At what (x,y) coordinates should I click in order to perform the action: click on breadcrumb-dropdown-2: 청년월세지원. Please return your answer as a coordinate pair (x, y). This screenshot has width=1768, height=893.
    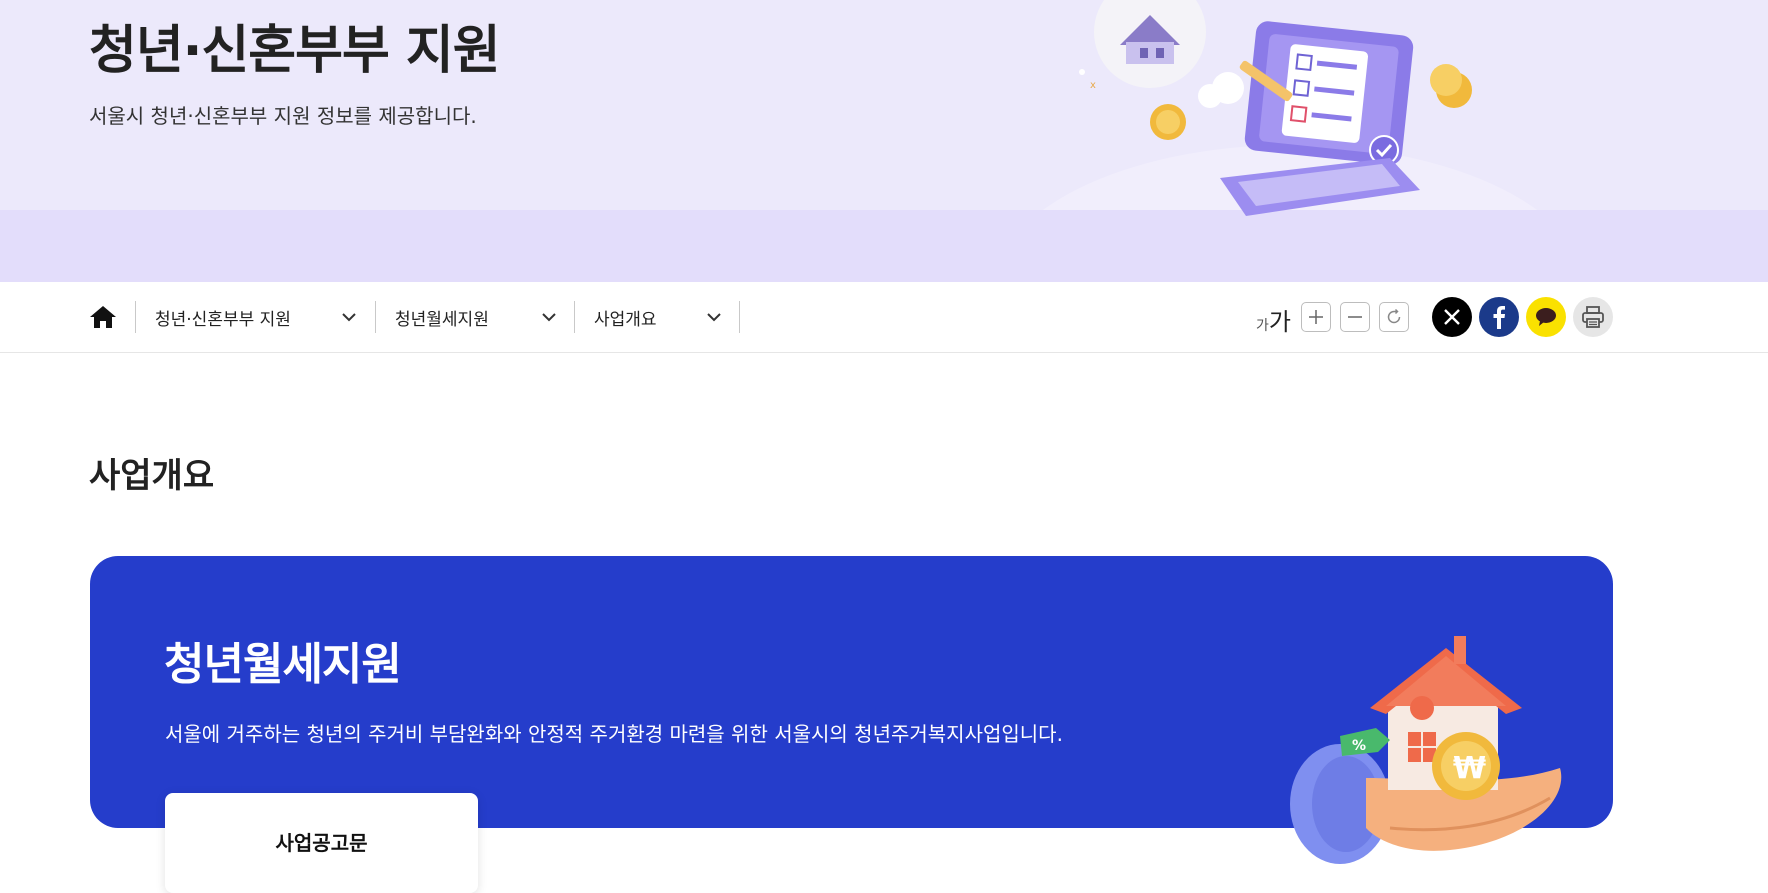
    Looking at the image, I should click on (476, 317).